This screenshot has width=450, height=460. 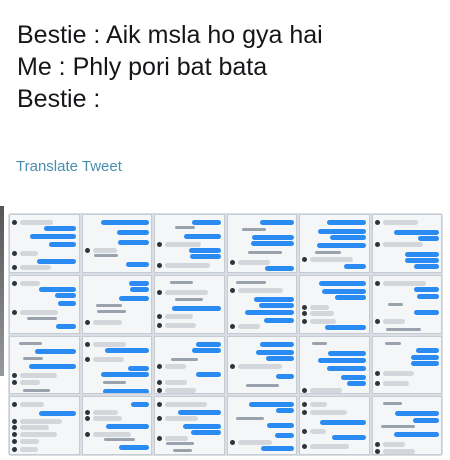 What do you see at coordinates (59, 99) in the screenshot?
I see `tweet-line-3: Bestie :` at bounding box center [59, 99].